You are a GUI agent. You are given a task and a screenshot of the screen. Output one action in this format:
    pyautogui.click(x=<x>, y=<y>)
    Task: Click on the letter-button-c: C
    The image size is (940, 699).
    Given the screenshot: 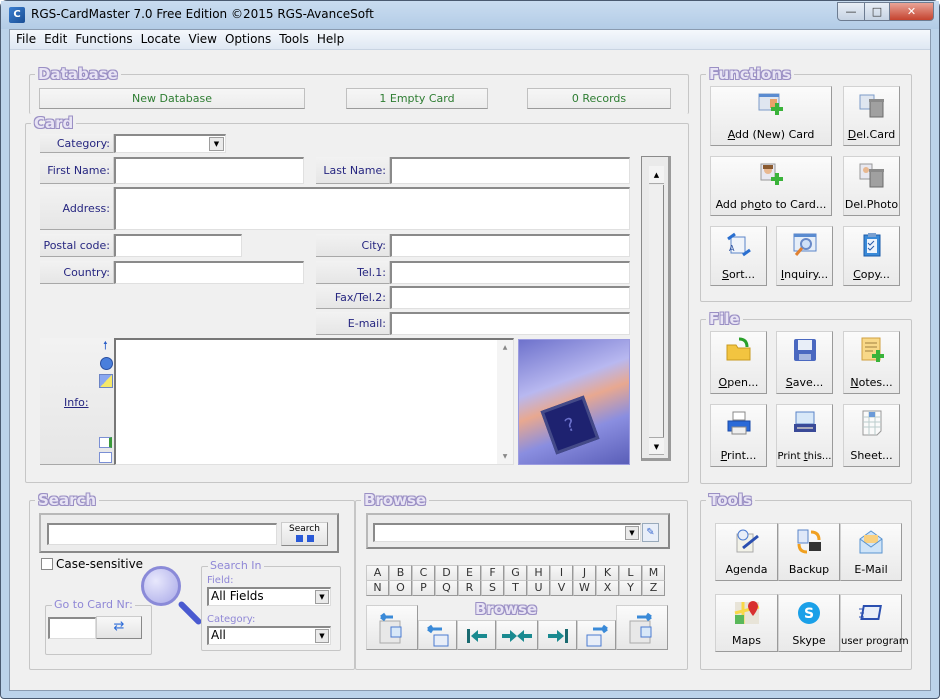 What is the action you would take?
    pyautogui.click(x=423, y=573)
    